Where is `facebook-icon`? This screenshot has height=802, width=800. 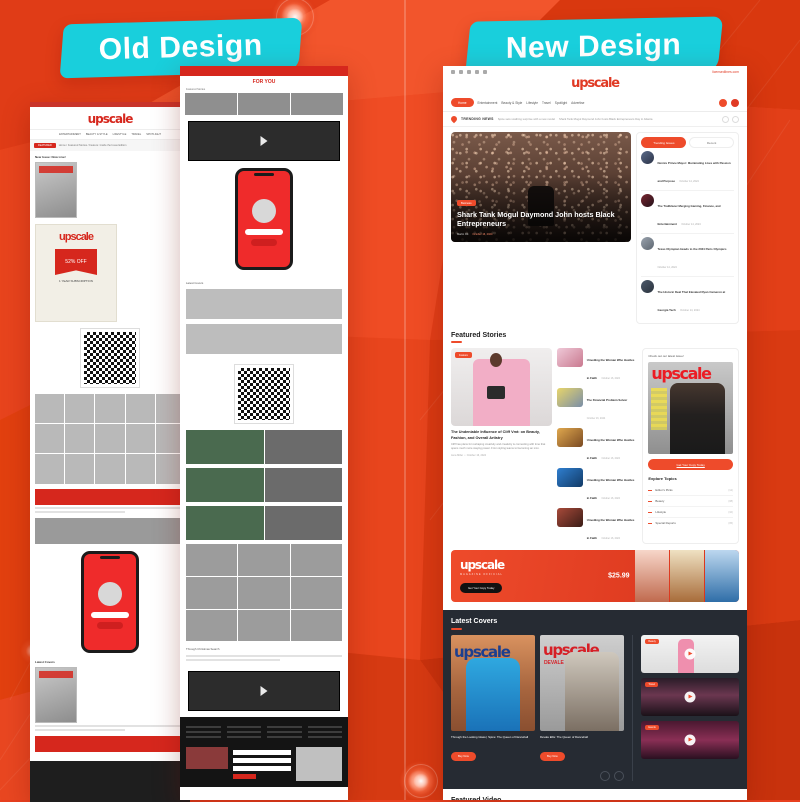 facebook-icon is located at coordinates (453, 72).